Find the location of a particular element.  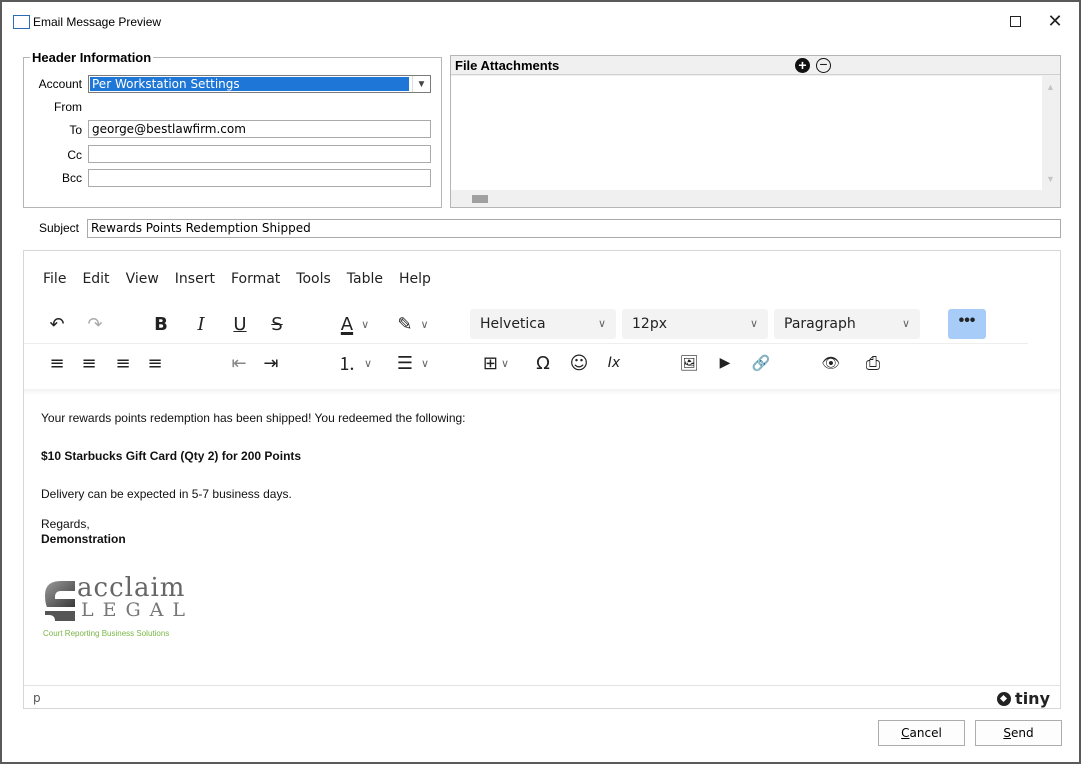

maximize-icon is located at coordinates (1015, 21).